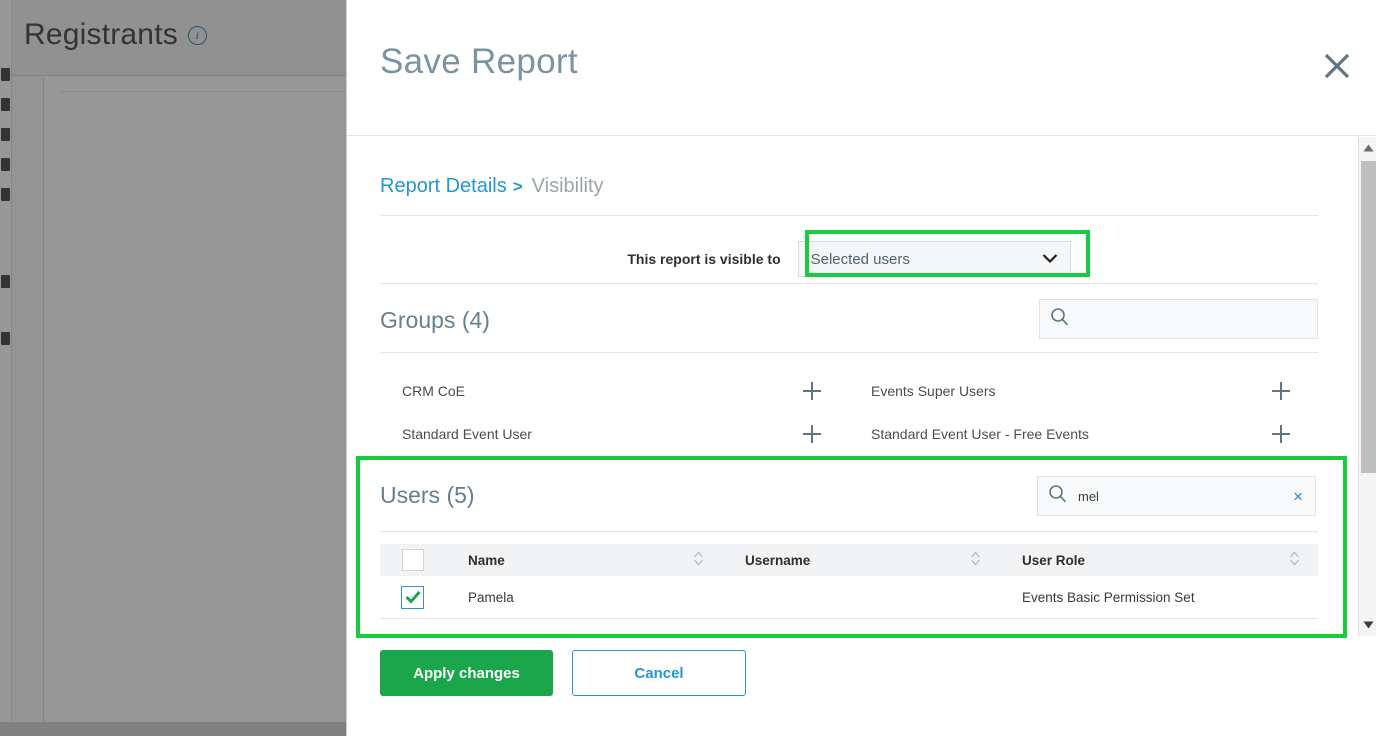 This screenshot has height=736, width=1376. Describe the element at coordinates (704, 259) in the screenshot. I see `visibility-label: This report is visible to` at that location.